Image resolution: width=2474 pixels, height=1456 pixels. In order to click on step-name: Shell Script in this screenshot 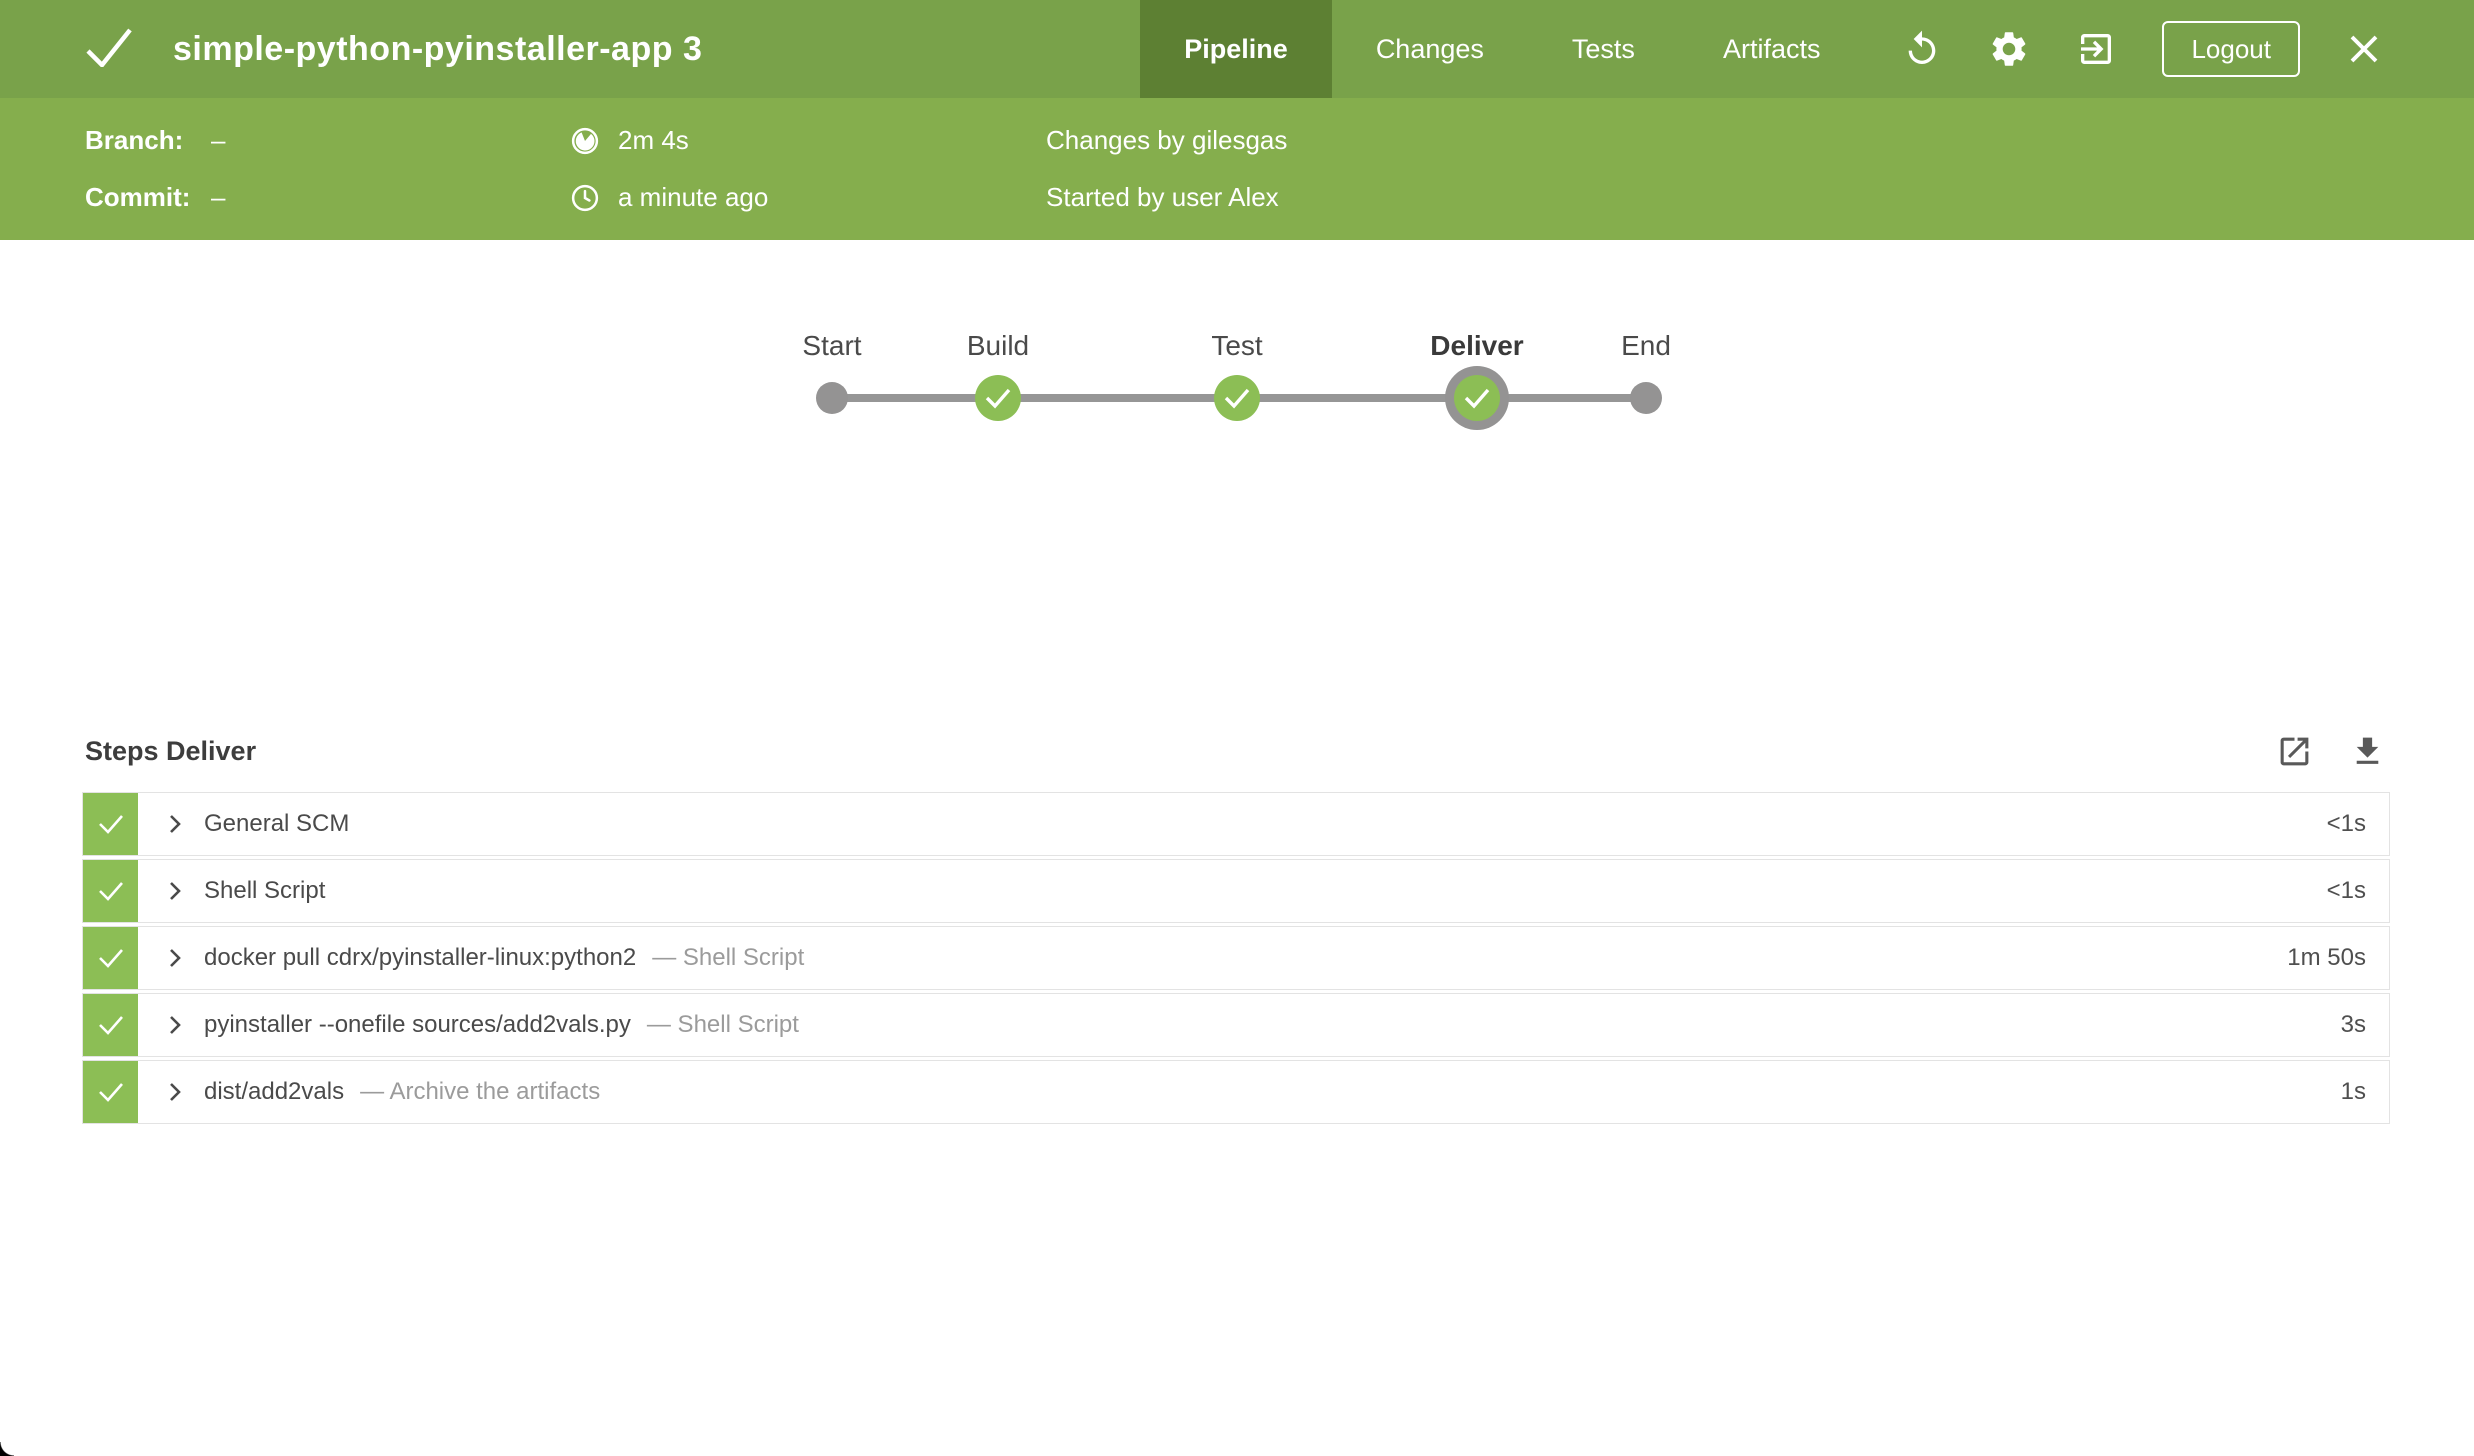, I will do `click(265, 890)`.